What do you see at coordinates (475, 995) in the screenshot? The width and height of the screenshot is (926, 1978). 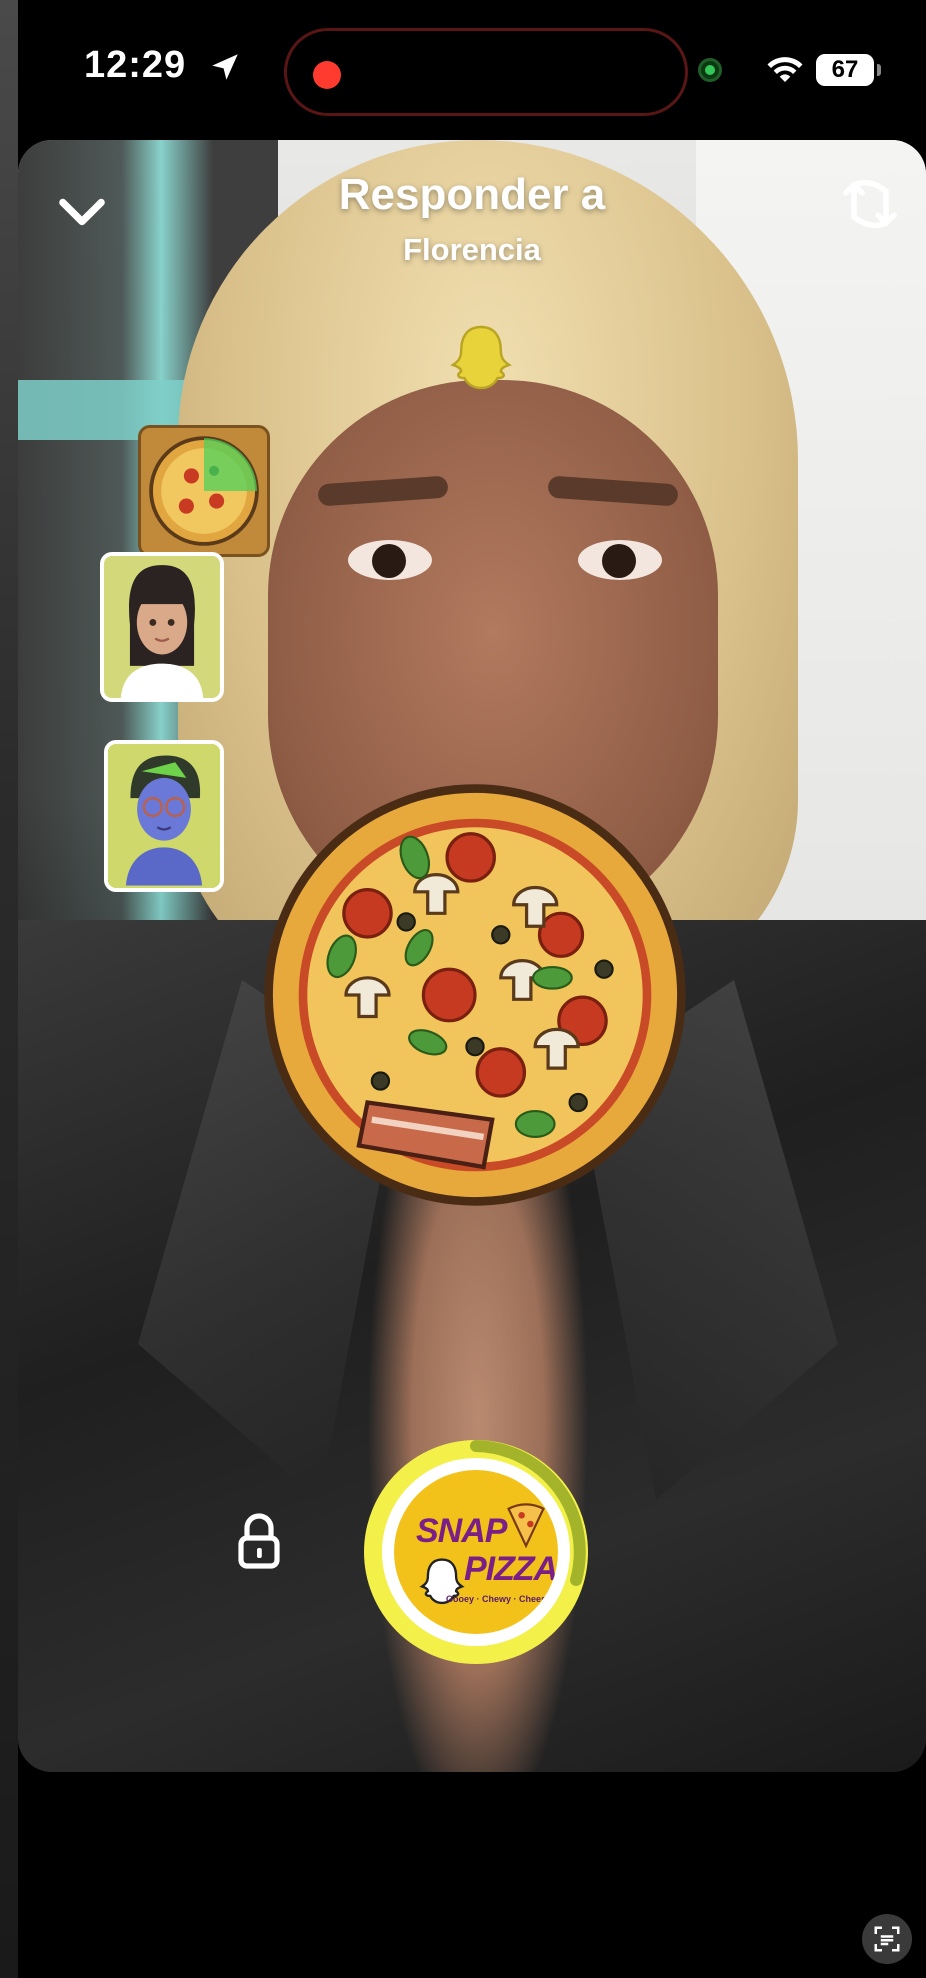 I see `pizza-filter-overlay` at bounding box center [475, 995].